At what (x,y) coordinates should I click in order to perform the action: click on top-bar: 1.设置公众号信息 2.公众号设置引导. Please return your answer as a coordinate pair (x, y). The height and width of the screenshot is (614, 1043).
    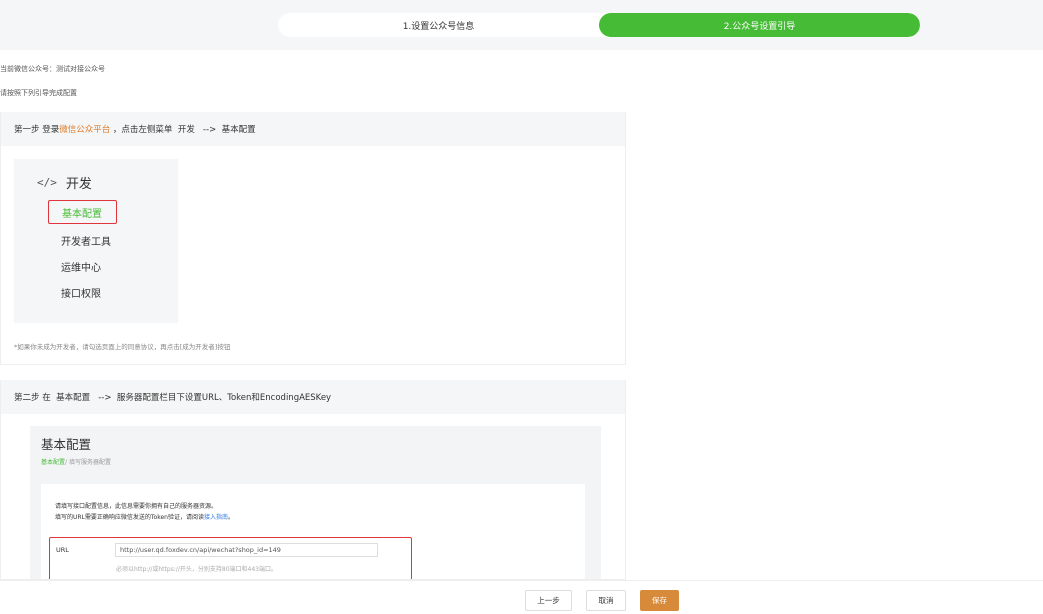
    Looking at the image, I should click on (521, 25).